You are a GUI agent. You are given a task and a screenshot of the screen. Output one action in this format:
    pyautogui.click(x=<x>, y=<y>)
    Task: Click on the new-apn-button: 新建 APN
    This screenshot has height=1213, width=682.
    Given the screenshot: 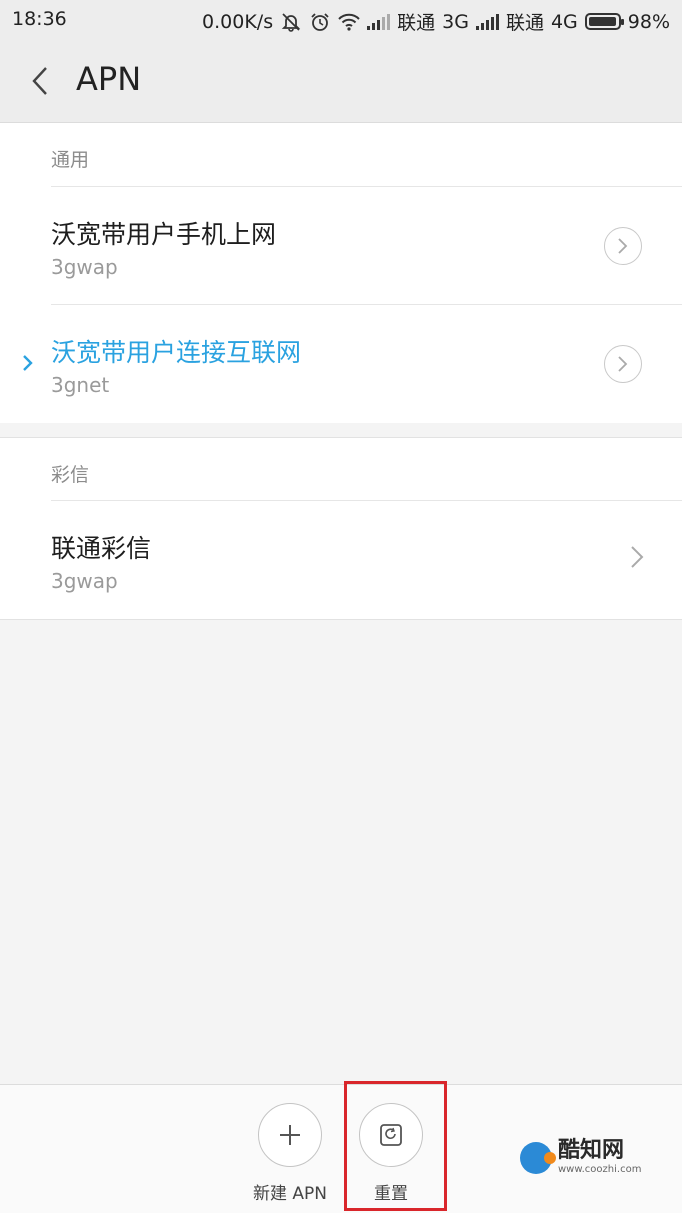 What is the action you would take?
    pyautogui.click(x=290, y=1153)
    